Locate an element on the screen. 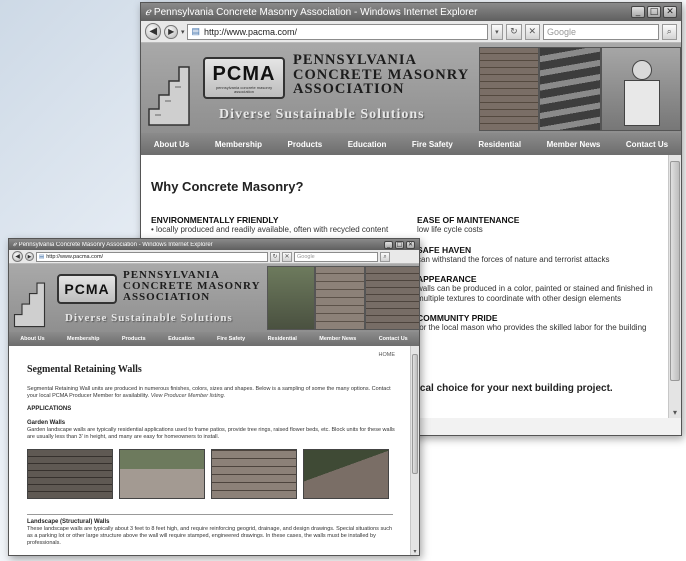  back-logo-text: PCMA is located at coordinates (244, 73).